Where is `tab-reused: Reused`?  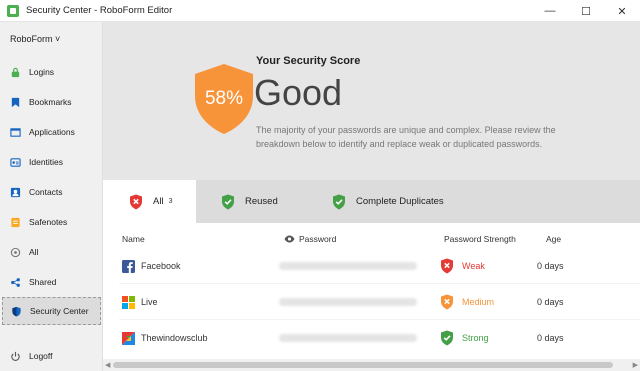 tab-reused: Reused is located at coordinates (249, 201).